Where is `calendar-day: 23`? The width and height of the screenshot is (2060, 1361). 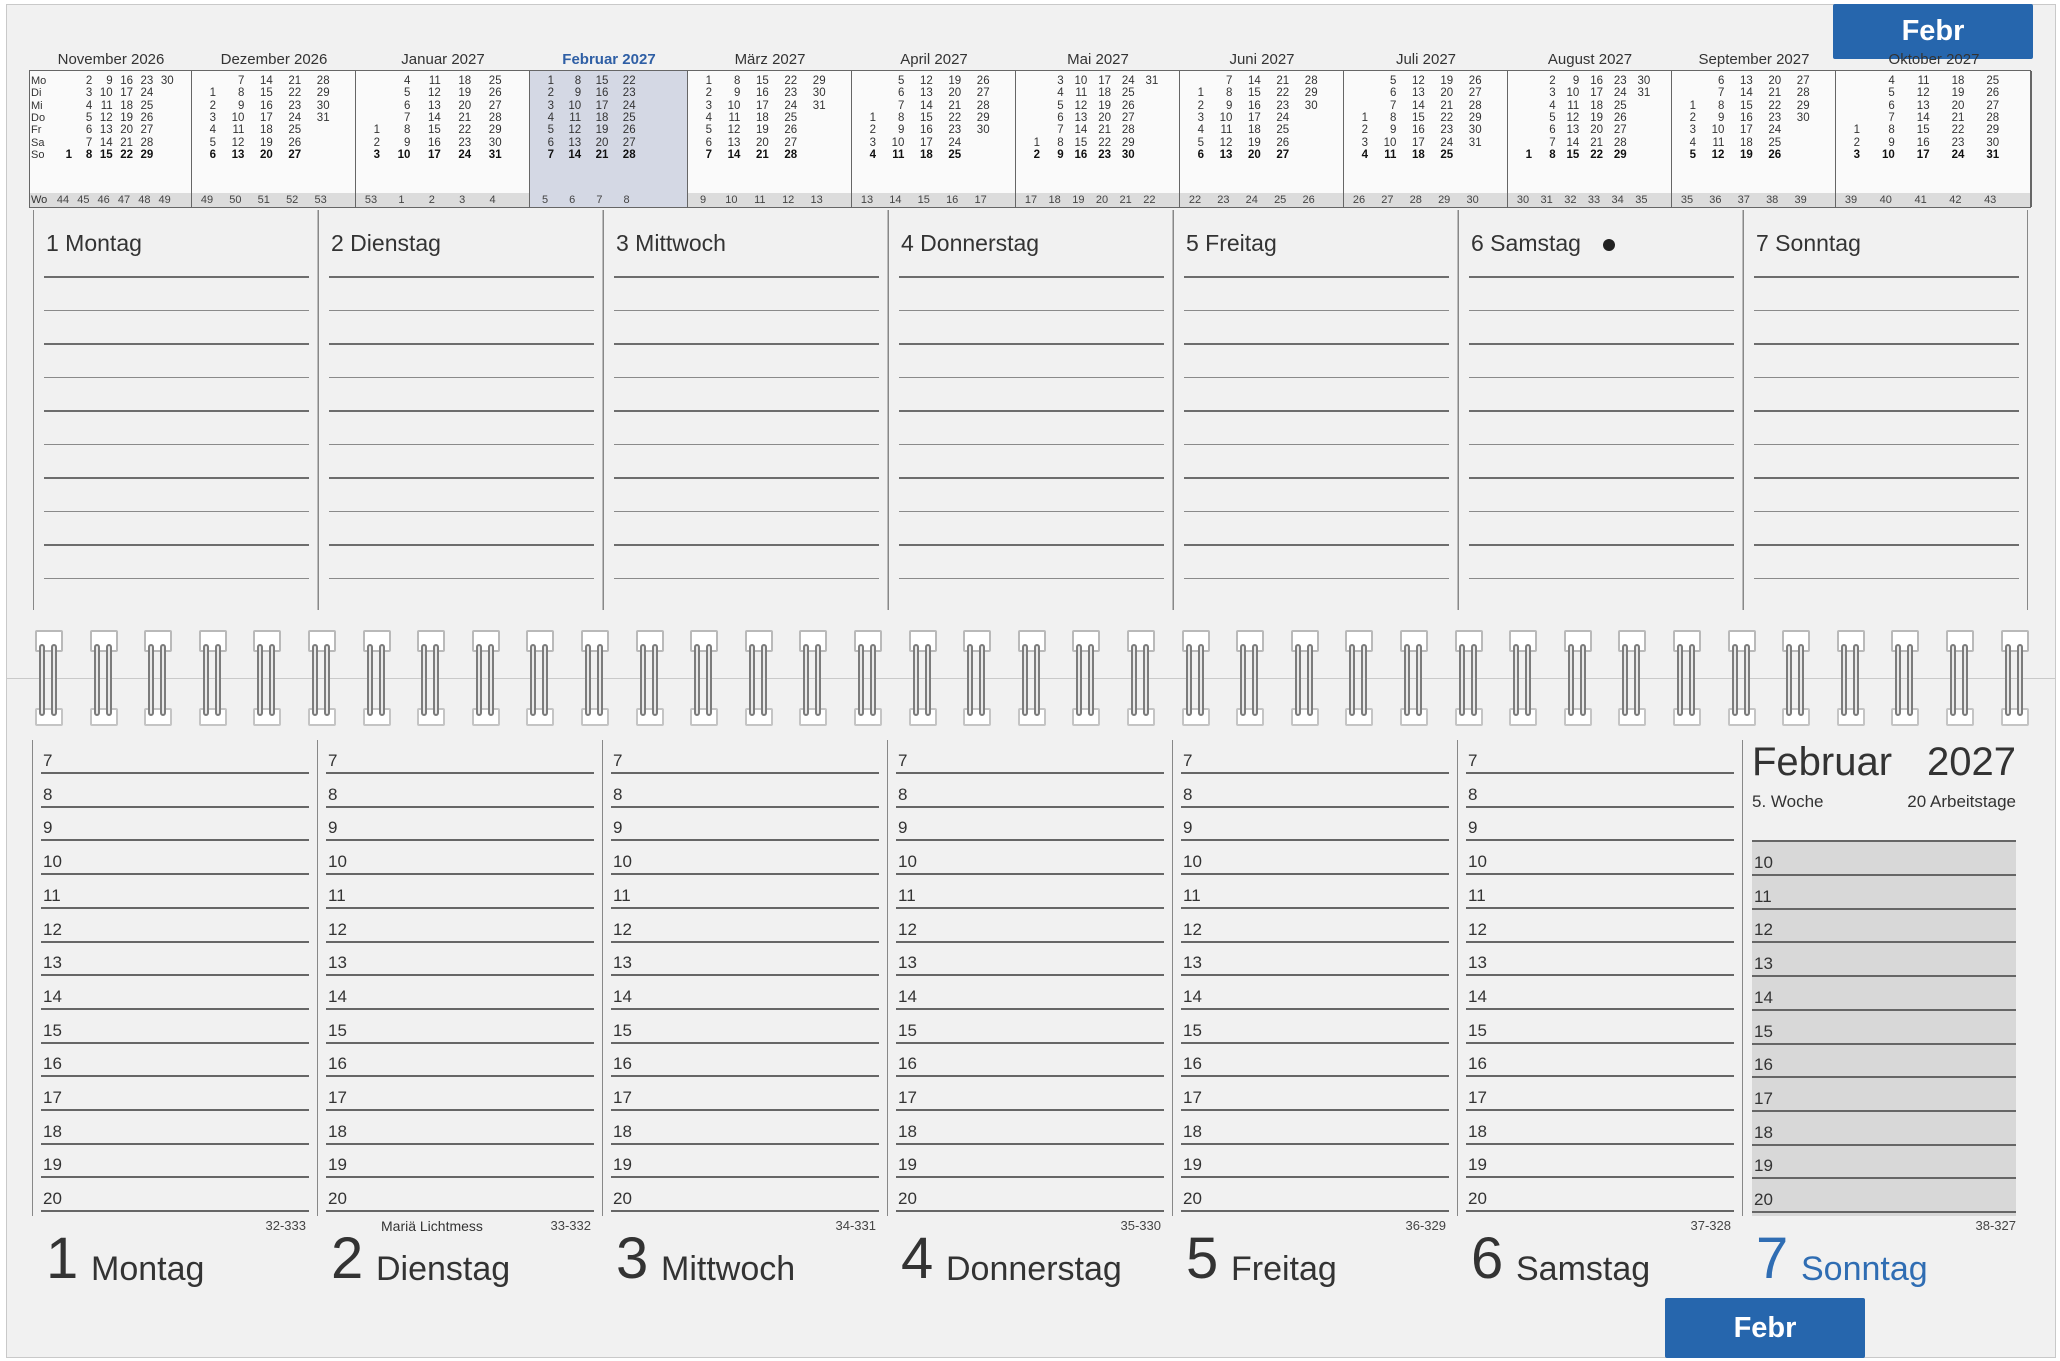 calendar-day: 23 is located at coordinates (1956, 143).